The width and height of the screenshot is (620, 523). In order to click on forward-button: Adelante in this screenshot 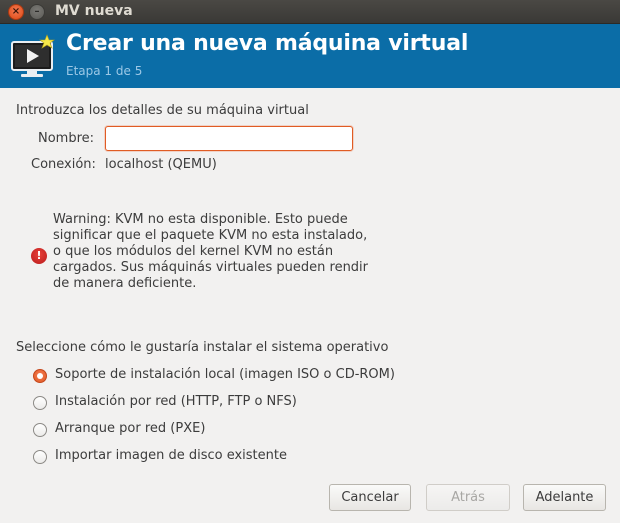, I will do `click(564, 497)`.